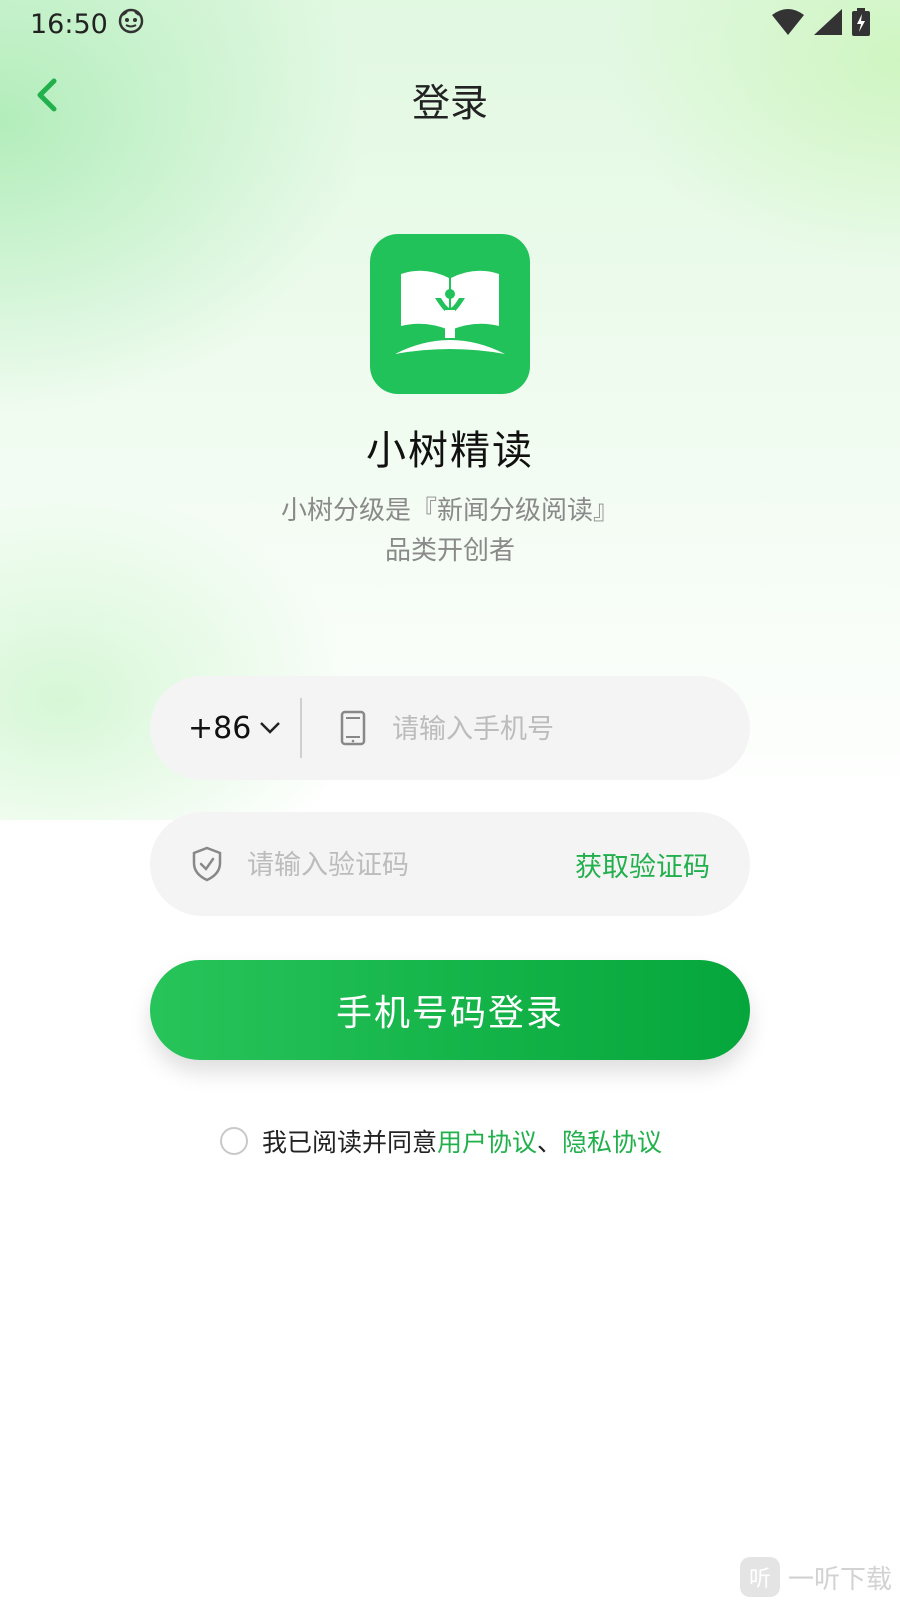 Image resolution: width=900 pixels, height=1600 pixels. I want to click on slogan-line-1: 小树分级是『新闻分级阅读』, so click(449, 511).